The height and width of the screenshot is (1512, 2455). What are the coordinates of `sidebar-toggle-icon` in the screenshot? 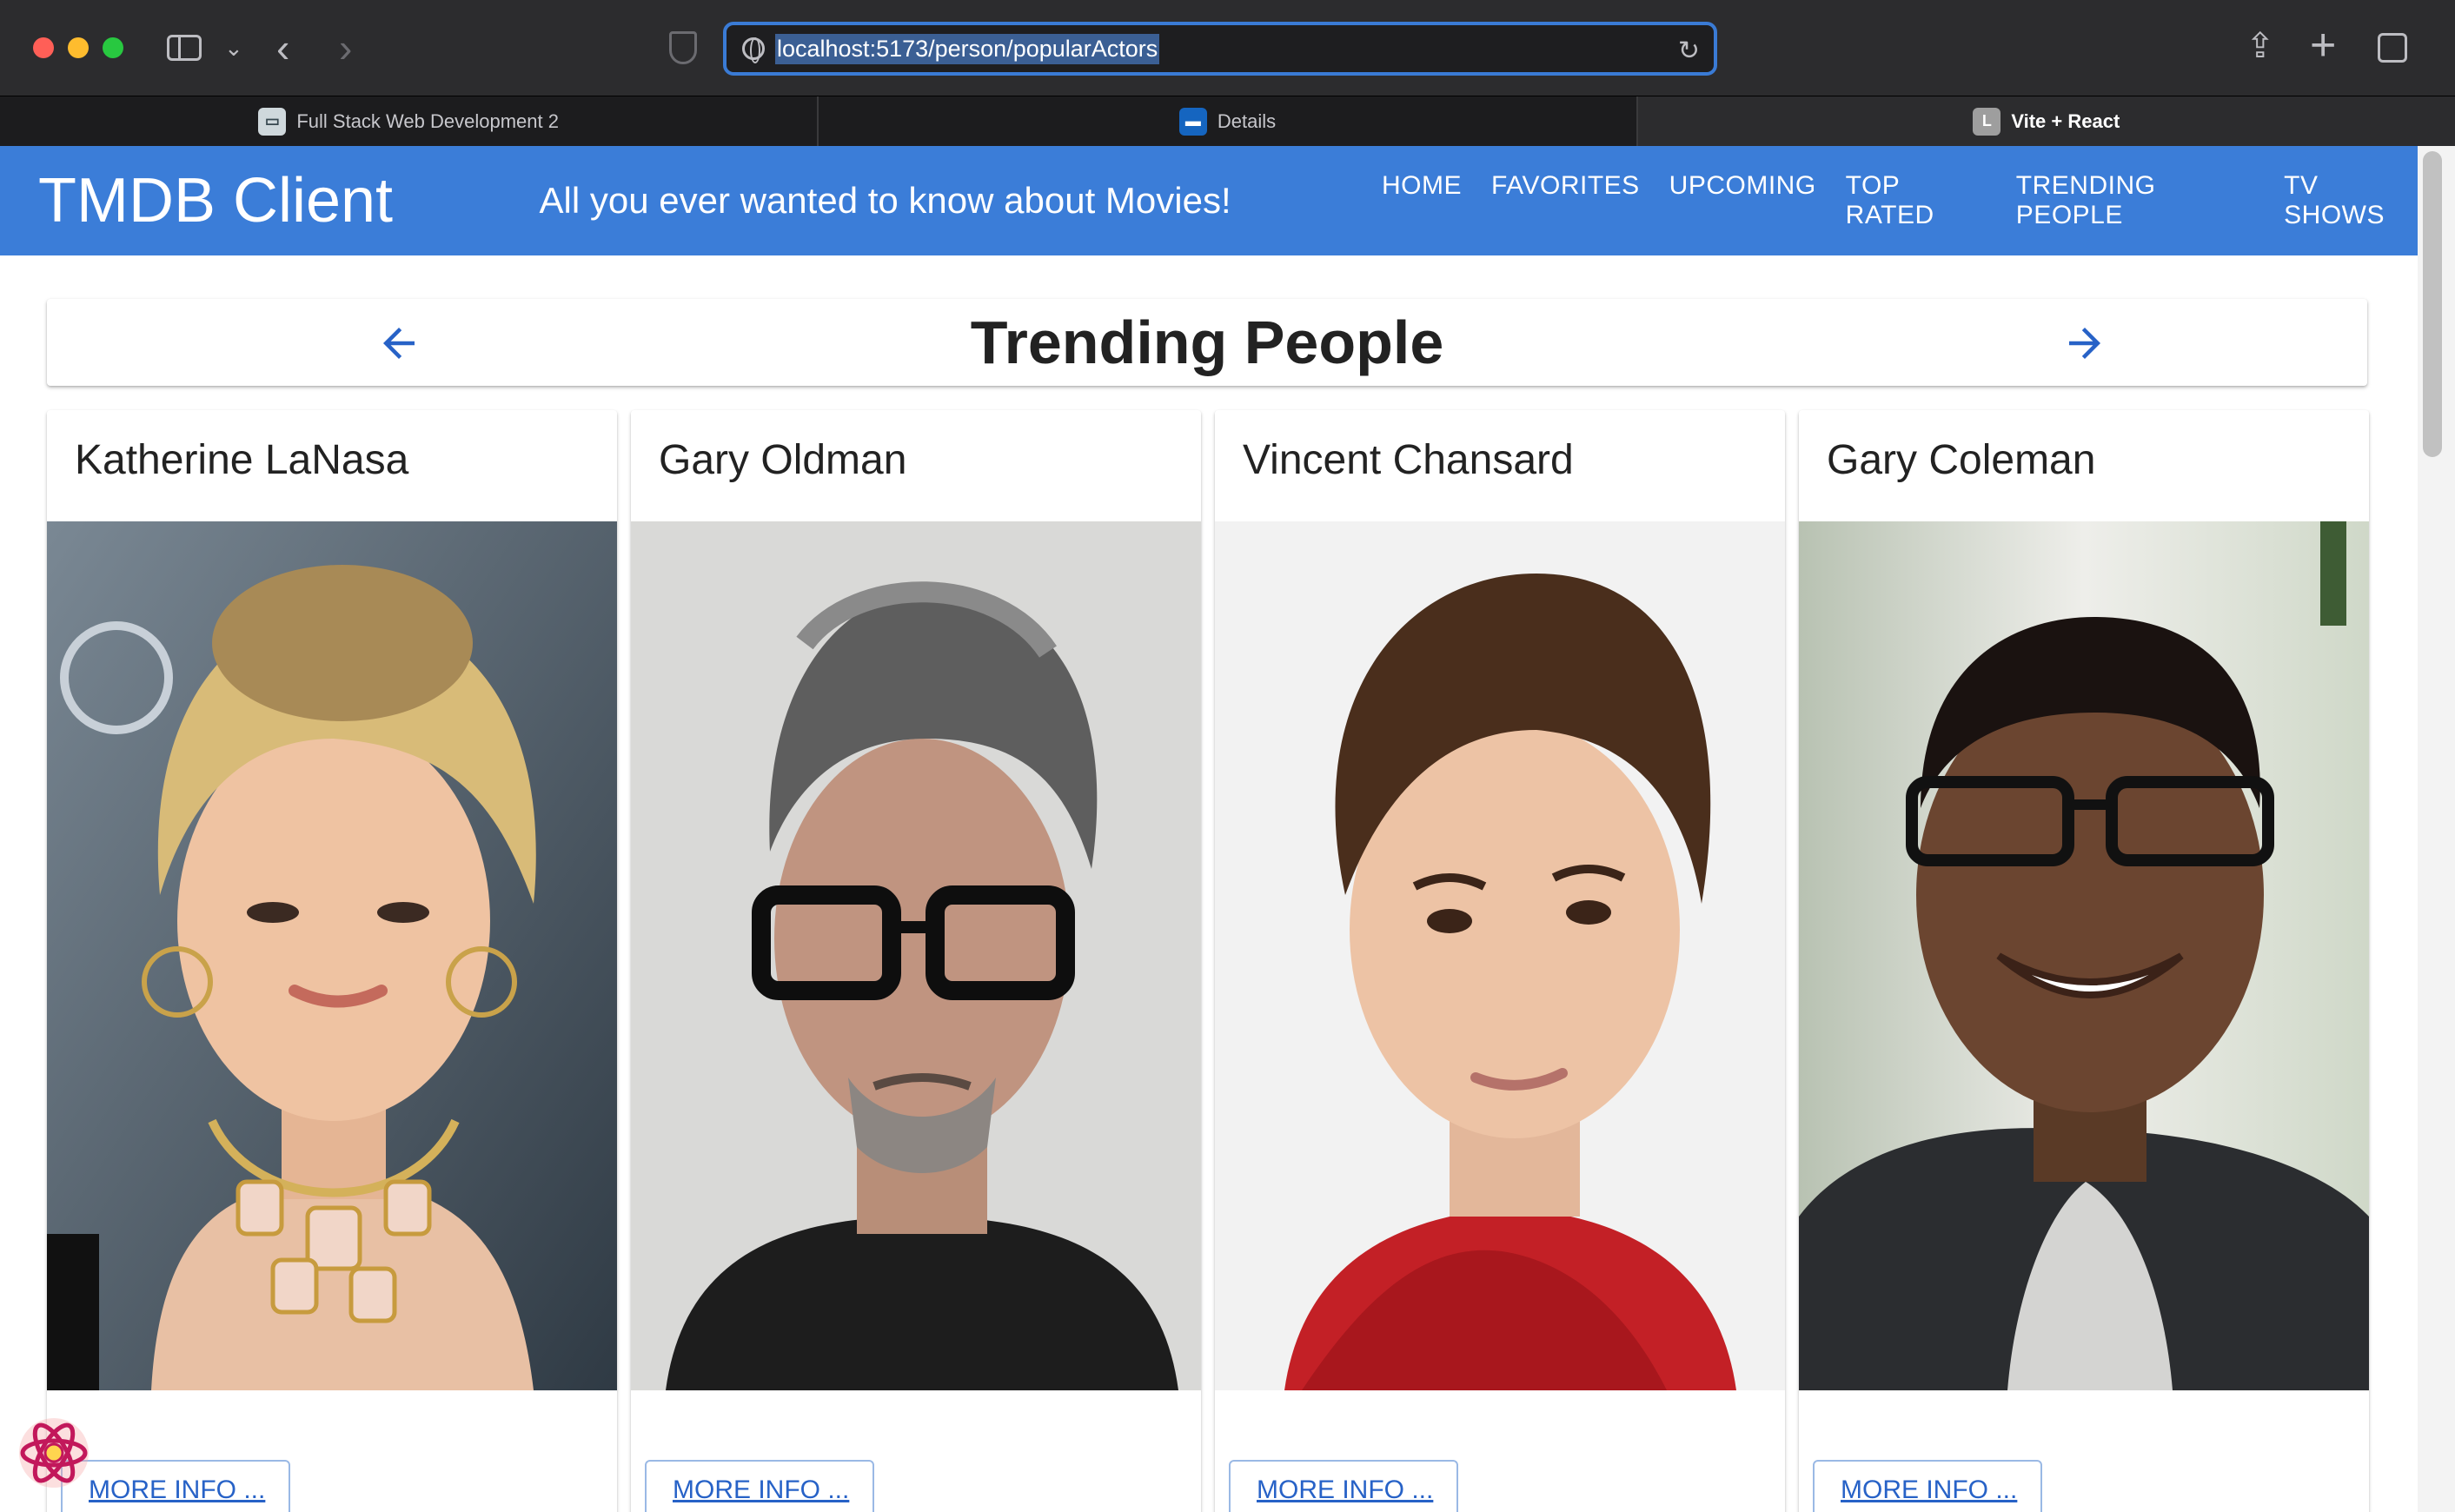 It's located at (184, 48).